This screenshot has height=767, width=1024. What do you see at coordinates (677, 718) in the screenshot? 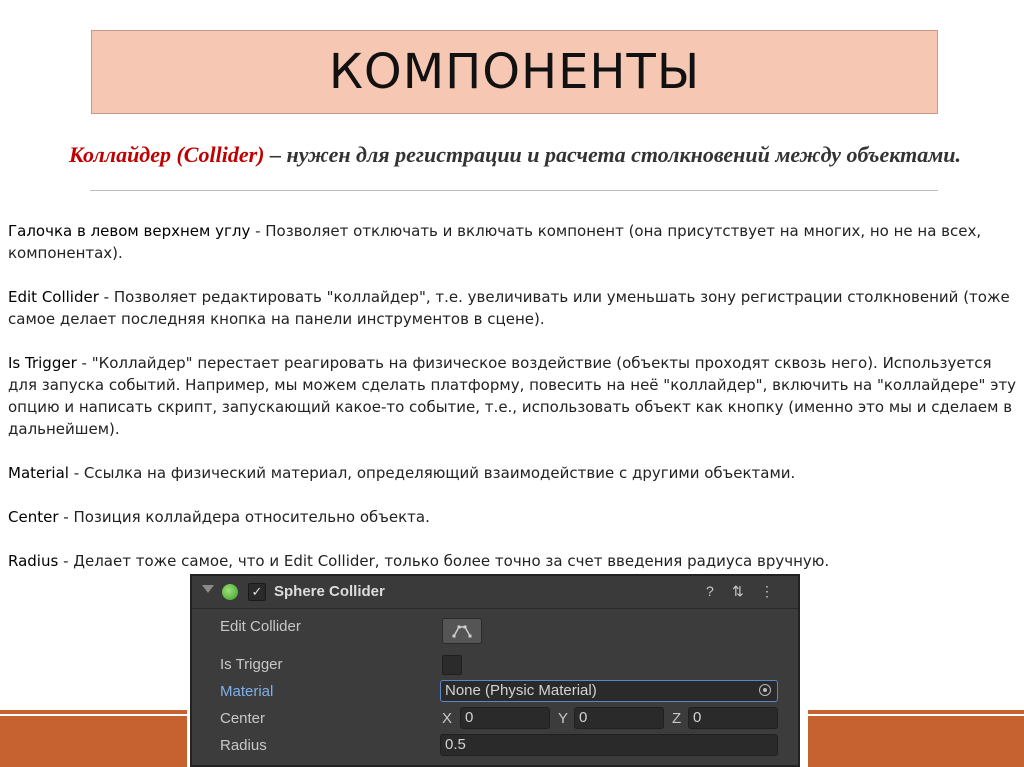
I see `center-z-label: Z` at bounding box center [677, 718].